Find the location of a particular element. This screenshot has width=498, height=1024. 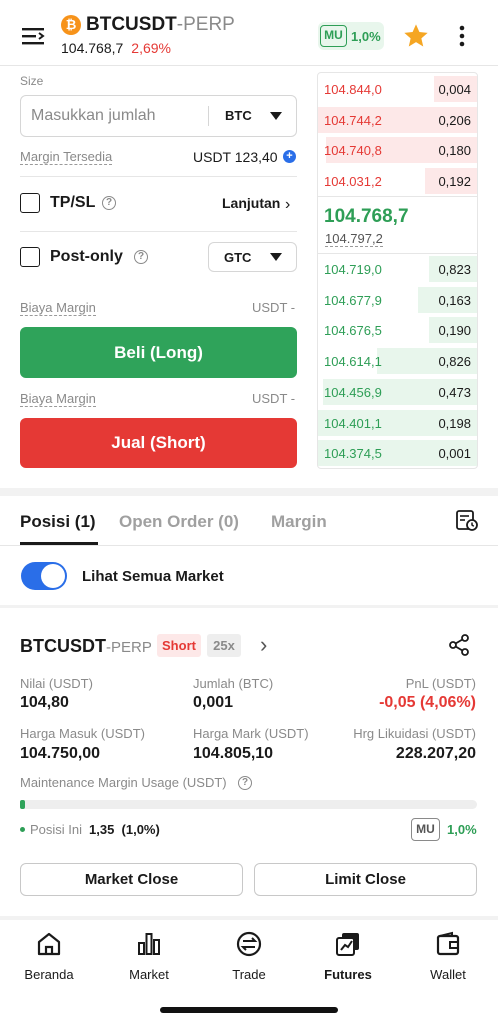

ask-row: 104.744,2 0,206 is located at coordinates (397, 120).